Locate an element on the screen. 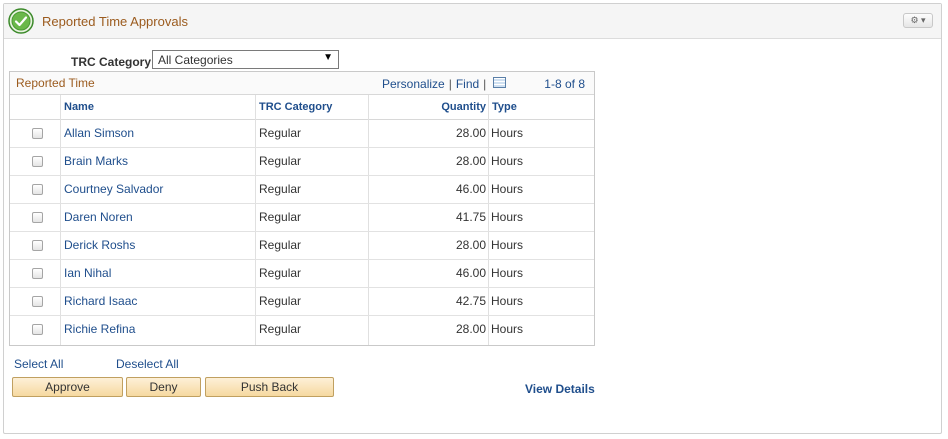 This screenshot has width=948, height=439. quantity-cell: 41.75 is located at coordinates (470, 217).